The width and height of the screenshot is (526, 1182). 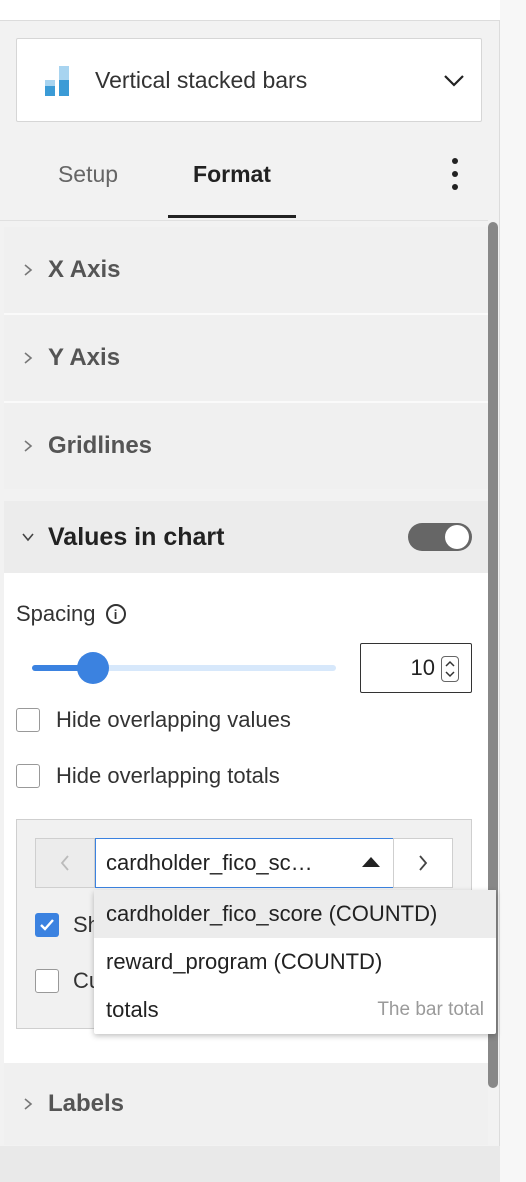 What do you see at coordinates (184, 668) in the screenshot?
I see `spacing-slider` at bounding box center [184, 668].